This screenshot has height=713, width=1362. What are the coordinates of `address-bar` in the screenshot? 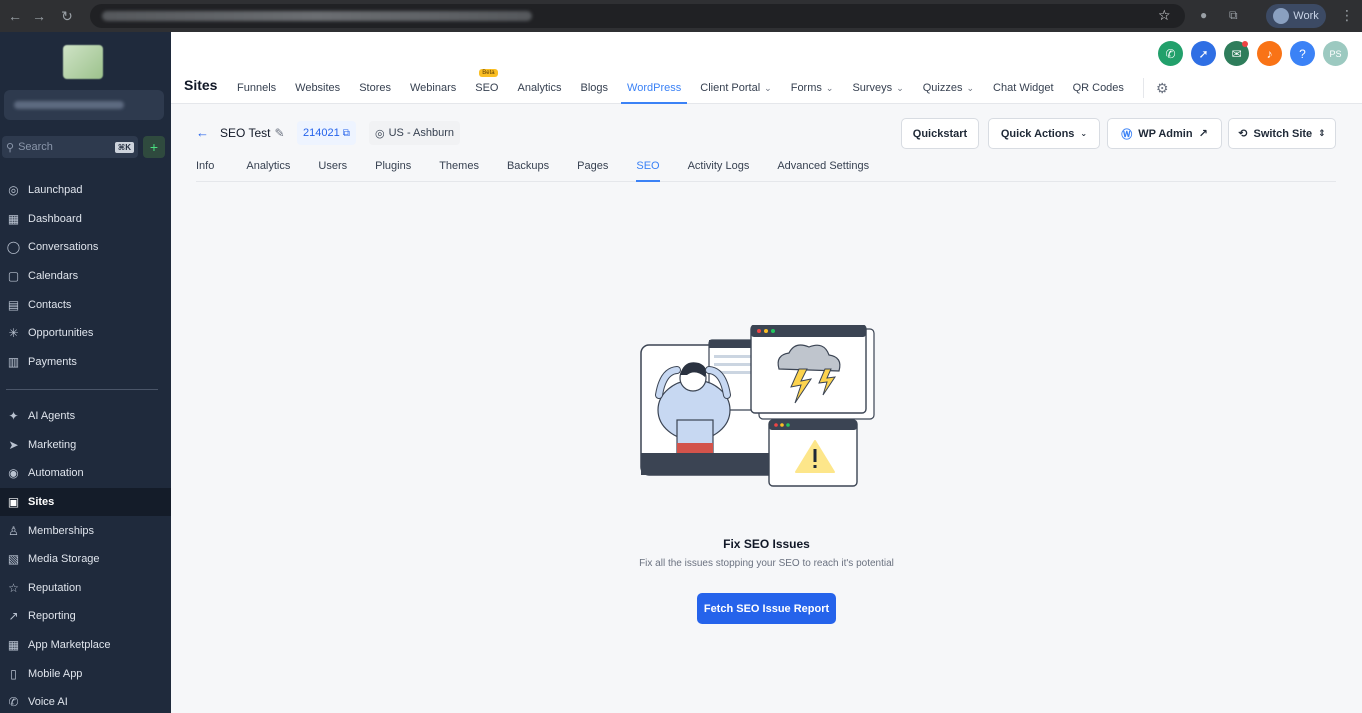 It's located at (637, 16).